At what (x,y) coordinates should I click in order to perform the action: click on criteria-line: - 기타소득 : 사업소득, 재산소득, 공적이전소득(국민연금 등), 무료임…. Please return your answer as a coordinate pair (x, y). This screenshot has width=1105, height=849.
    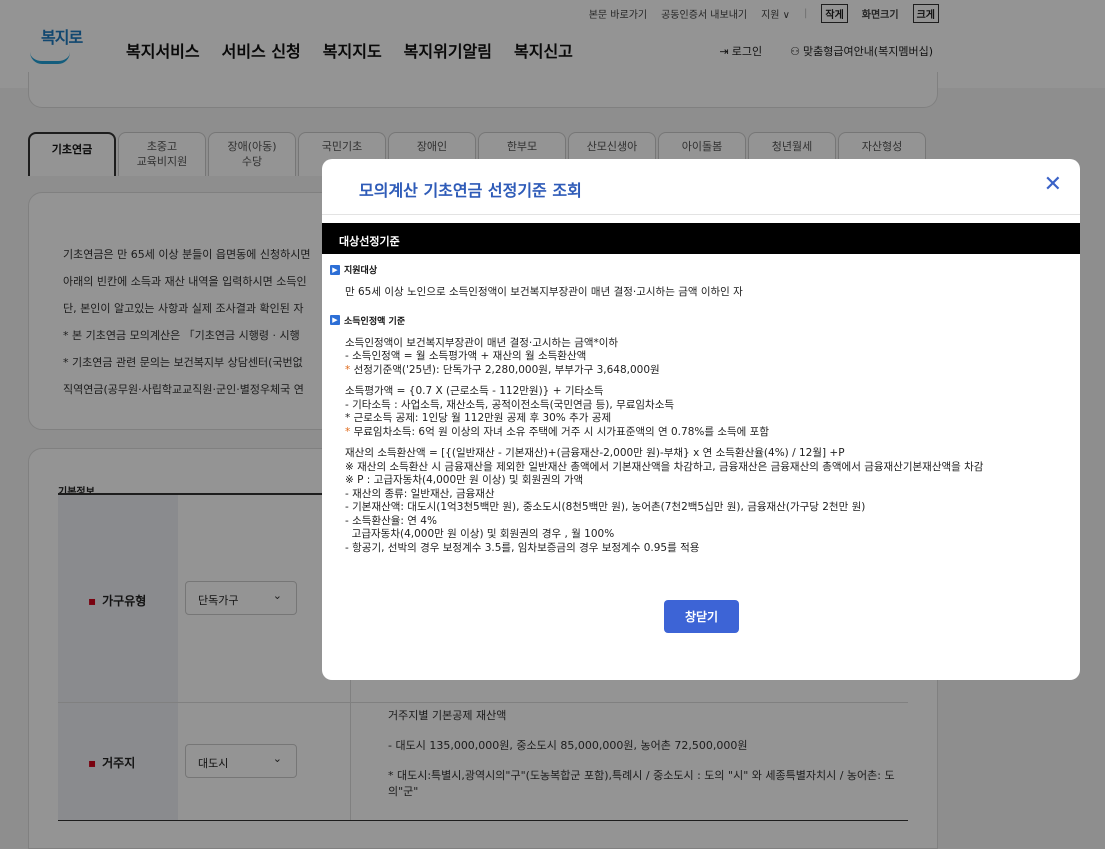
    Looking at the image, I should click on (510, 404).